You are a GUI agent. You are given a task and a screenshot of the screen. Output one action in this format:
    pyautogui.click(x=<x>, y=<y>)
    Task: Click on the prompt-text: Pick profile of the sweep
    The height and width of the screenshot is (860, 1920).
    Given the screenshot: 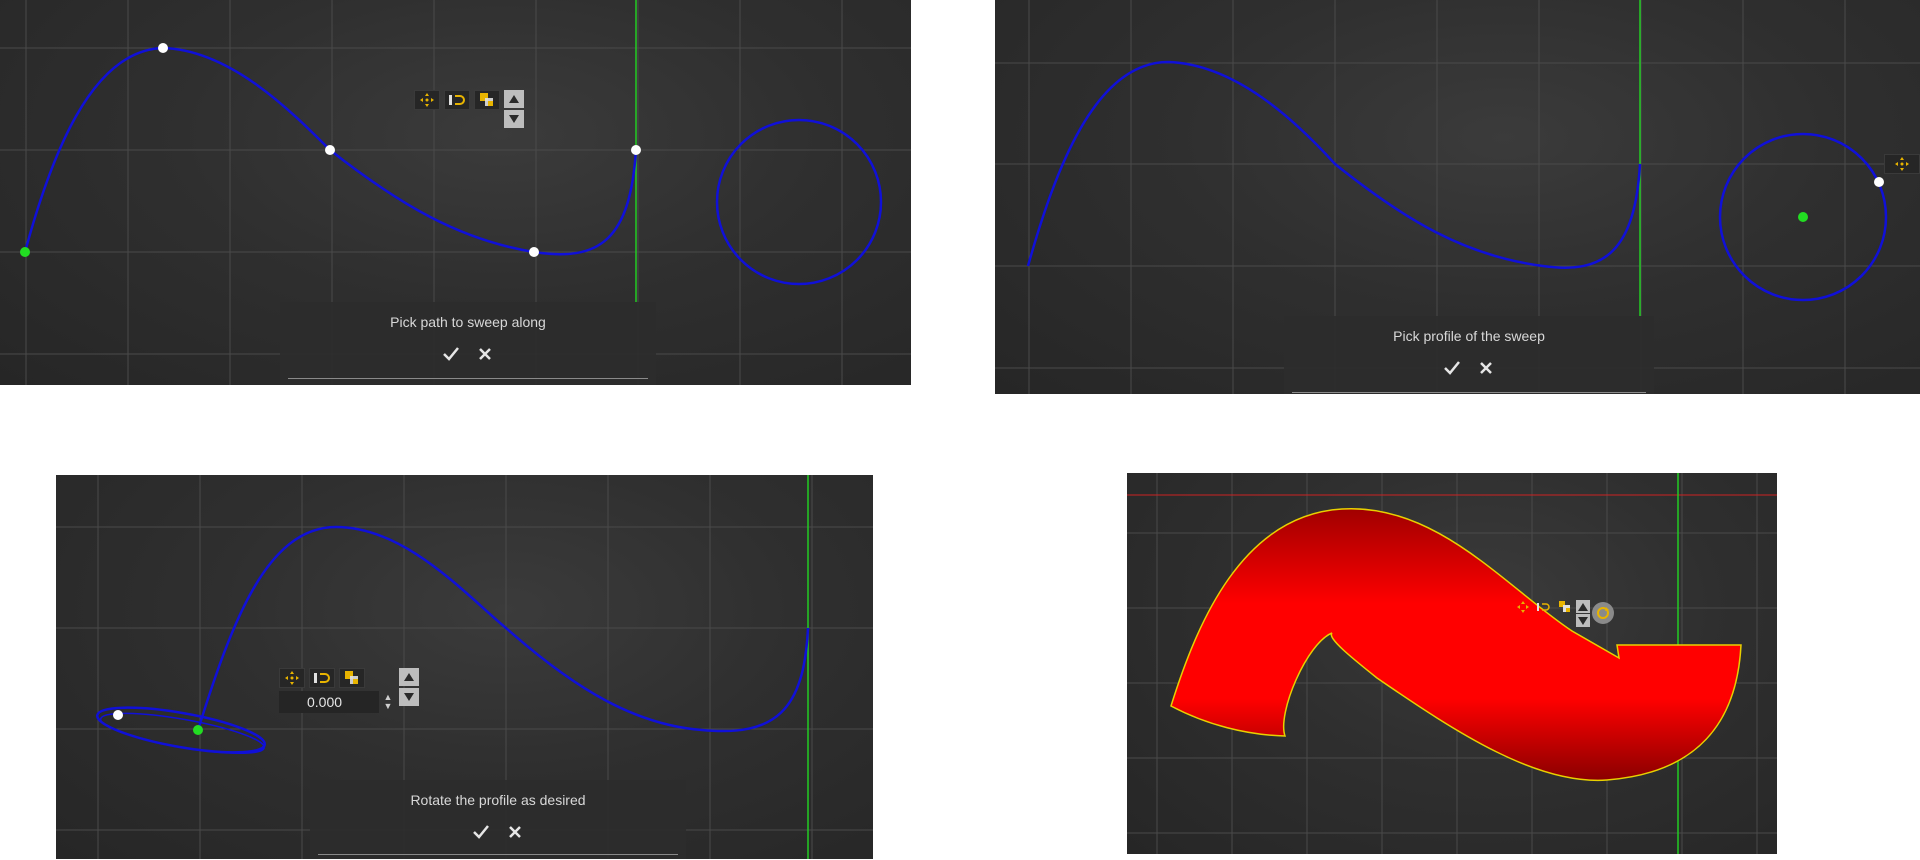 What is the action you would take?
    pyautogui.click(x=1469, y=336)
    